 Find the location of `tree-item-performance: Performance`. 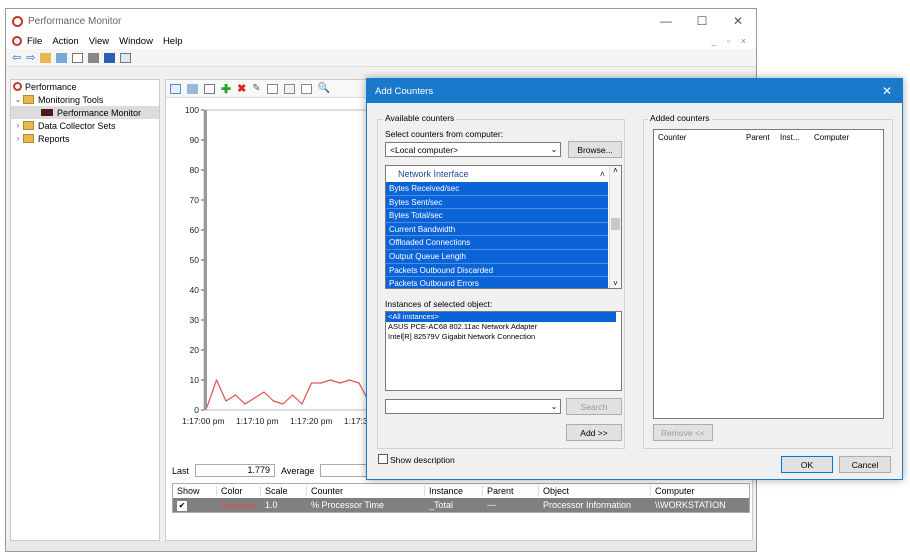

tree-item-performance: Performance is located at coordinates (85, 86).